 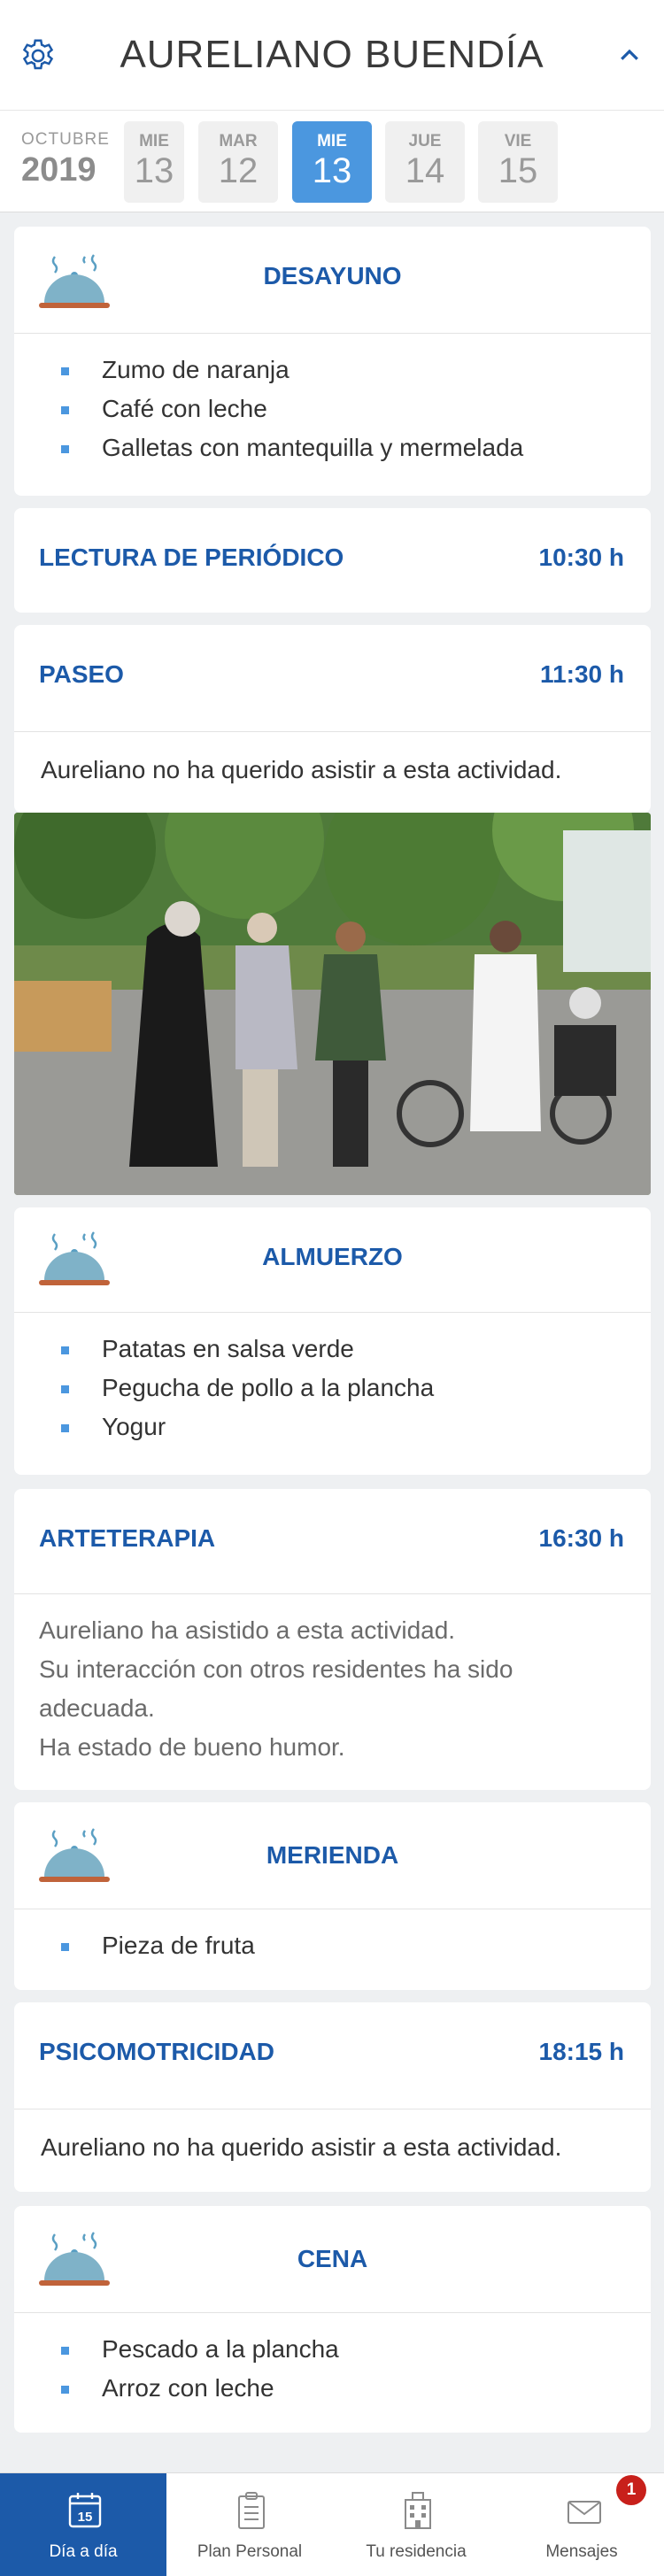 I want to click on list-item: Galletas con mantequilla y mermelada, so click(x=268, y=447).